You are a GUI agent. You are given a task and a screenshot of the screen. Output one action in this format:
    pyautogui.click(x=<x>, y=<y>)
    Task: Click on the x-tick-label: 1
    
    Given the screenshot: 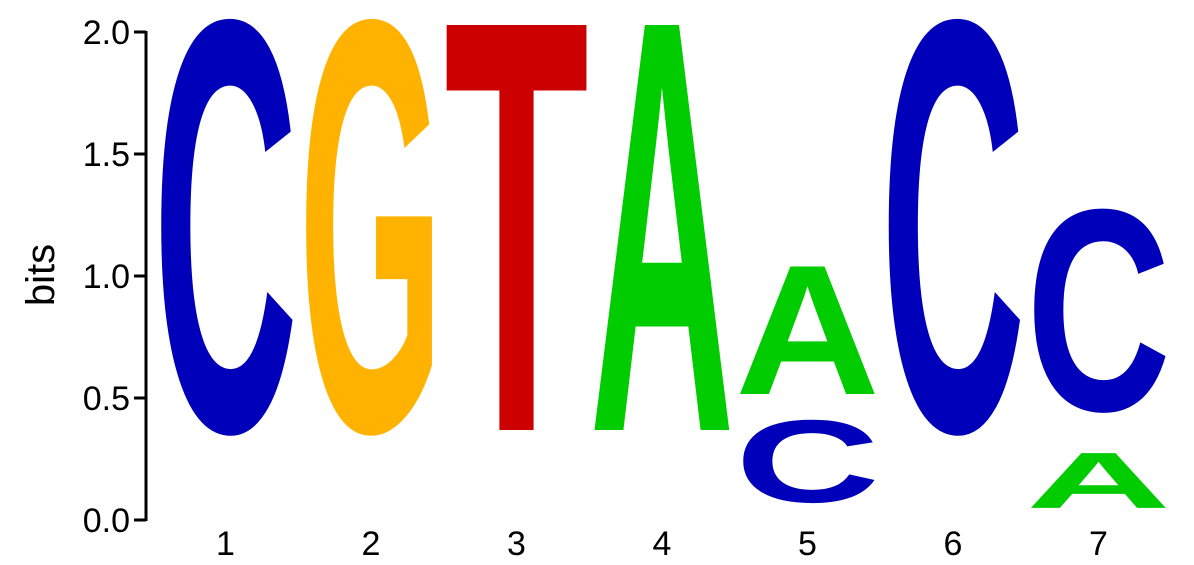 What is the action you would take?
    pyautogui.click(x=225, y=544)
    